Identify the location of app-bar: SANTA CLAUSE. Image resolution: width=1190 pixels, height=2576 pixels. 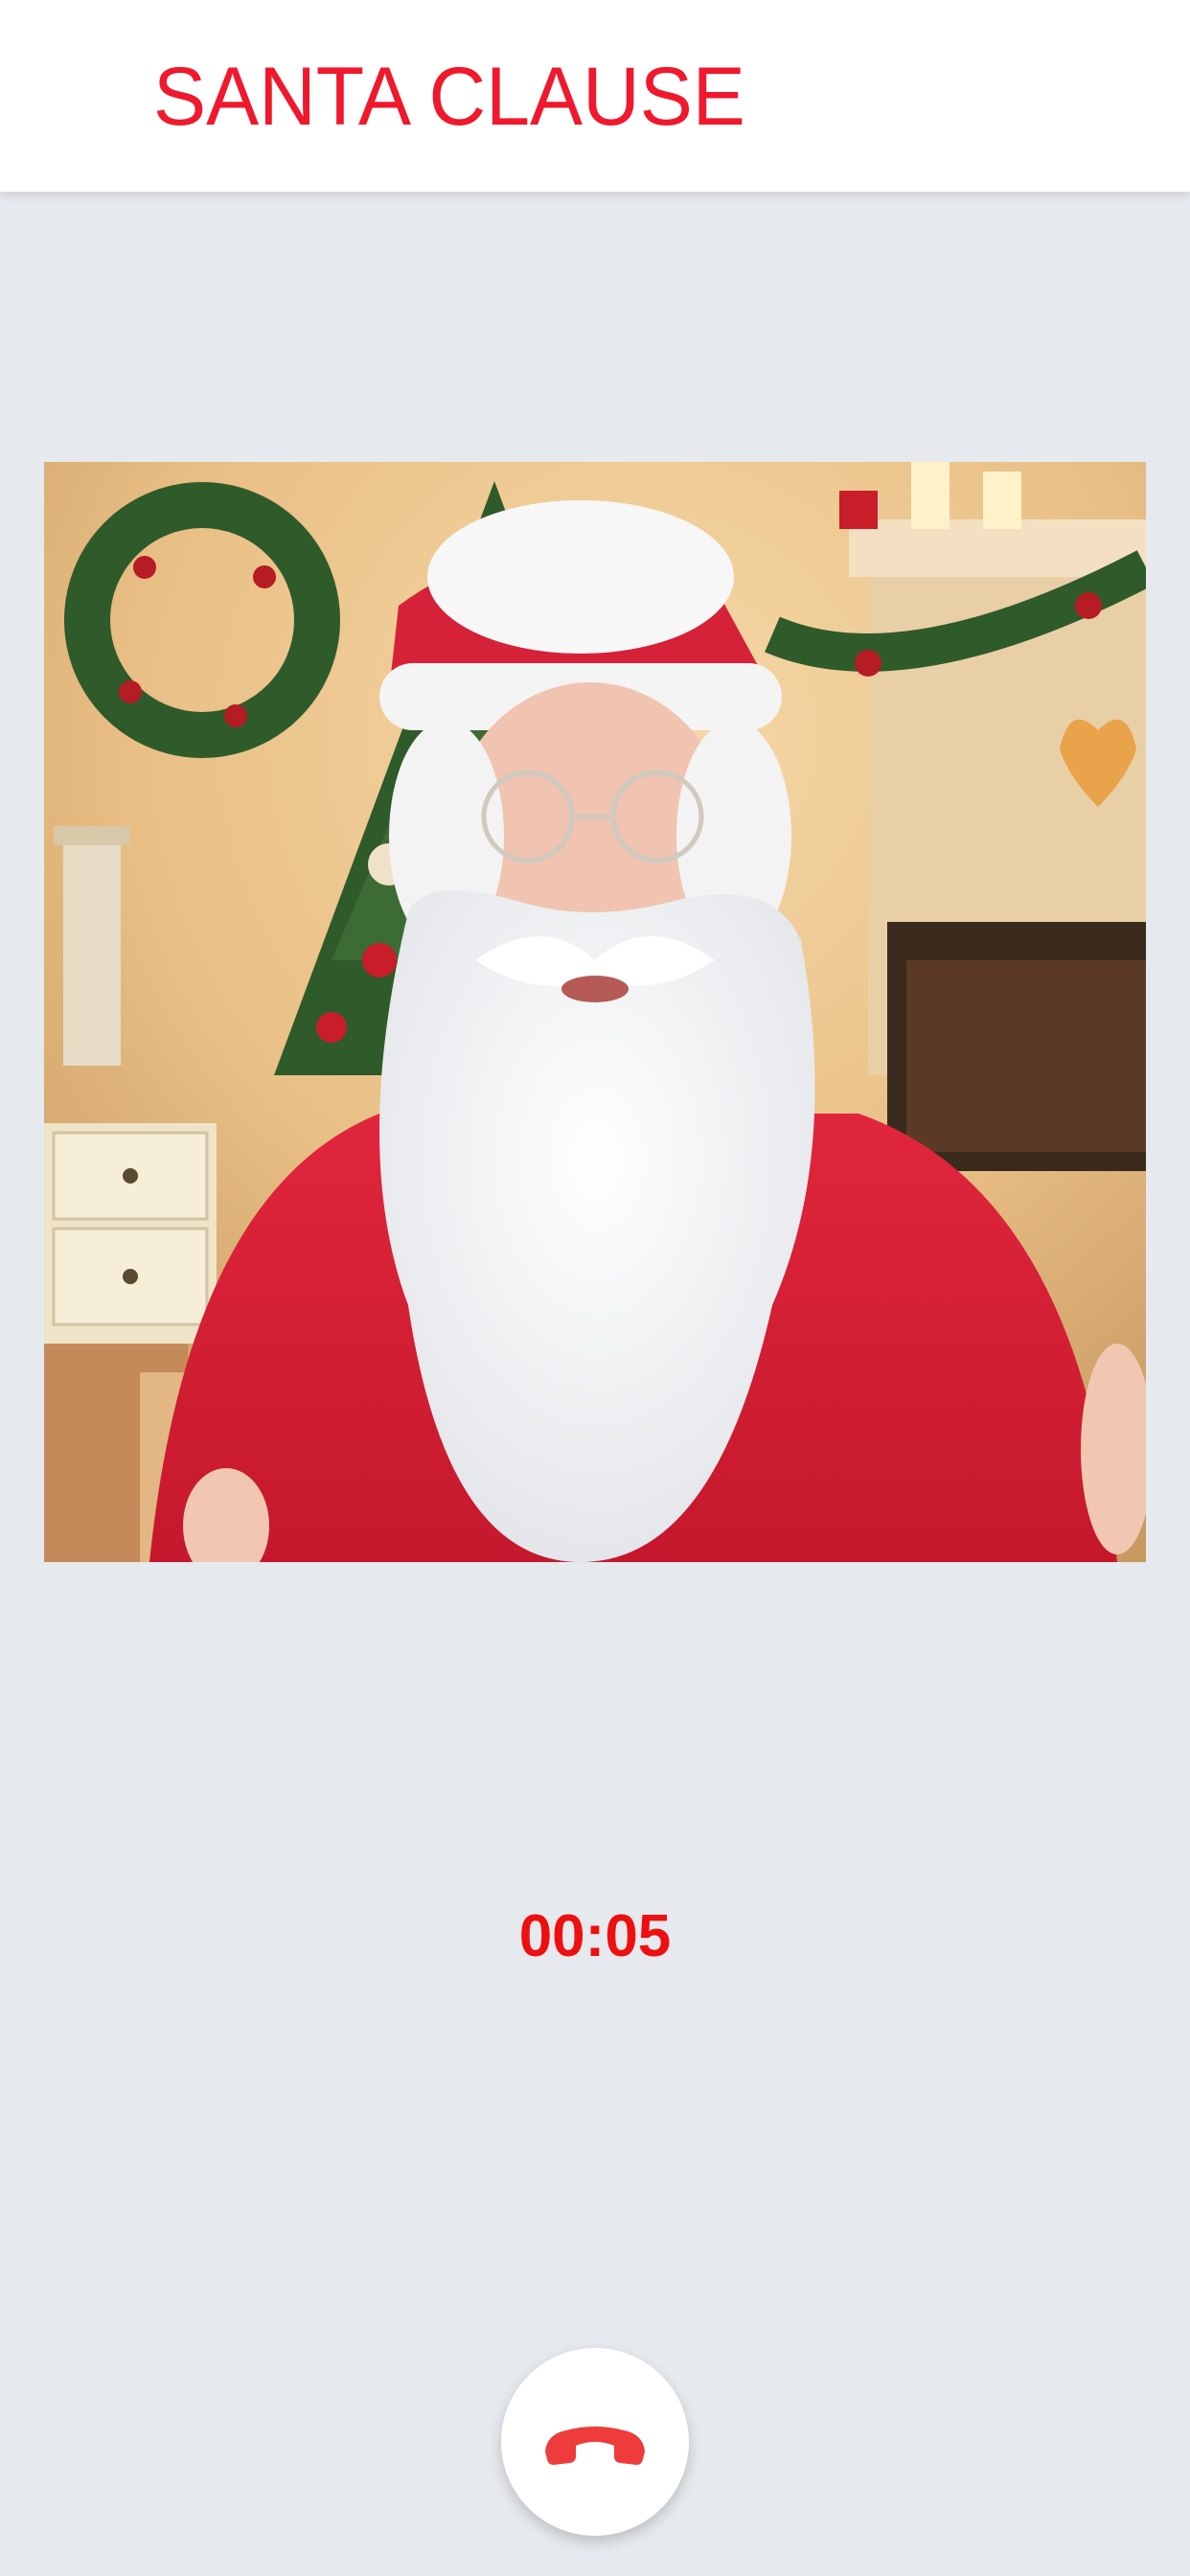
(595, 96).